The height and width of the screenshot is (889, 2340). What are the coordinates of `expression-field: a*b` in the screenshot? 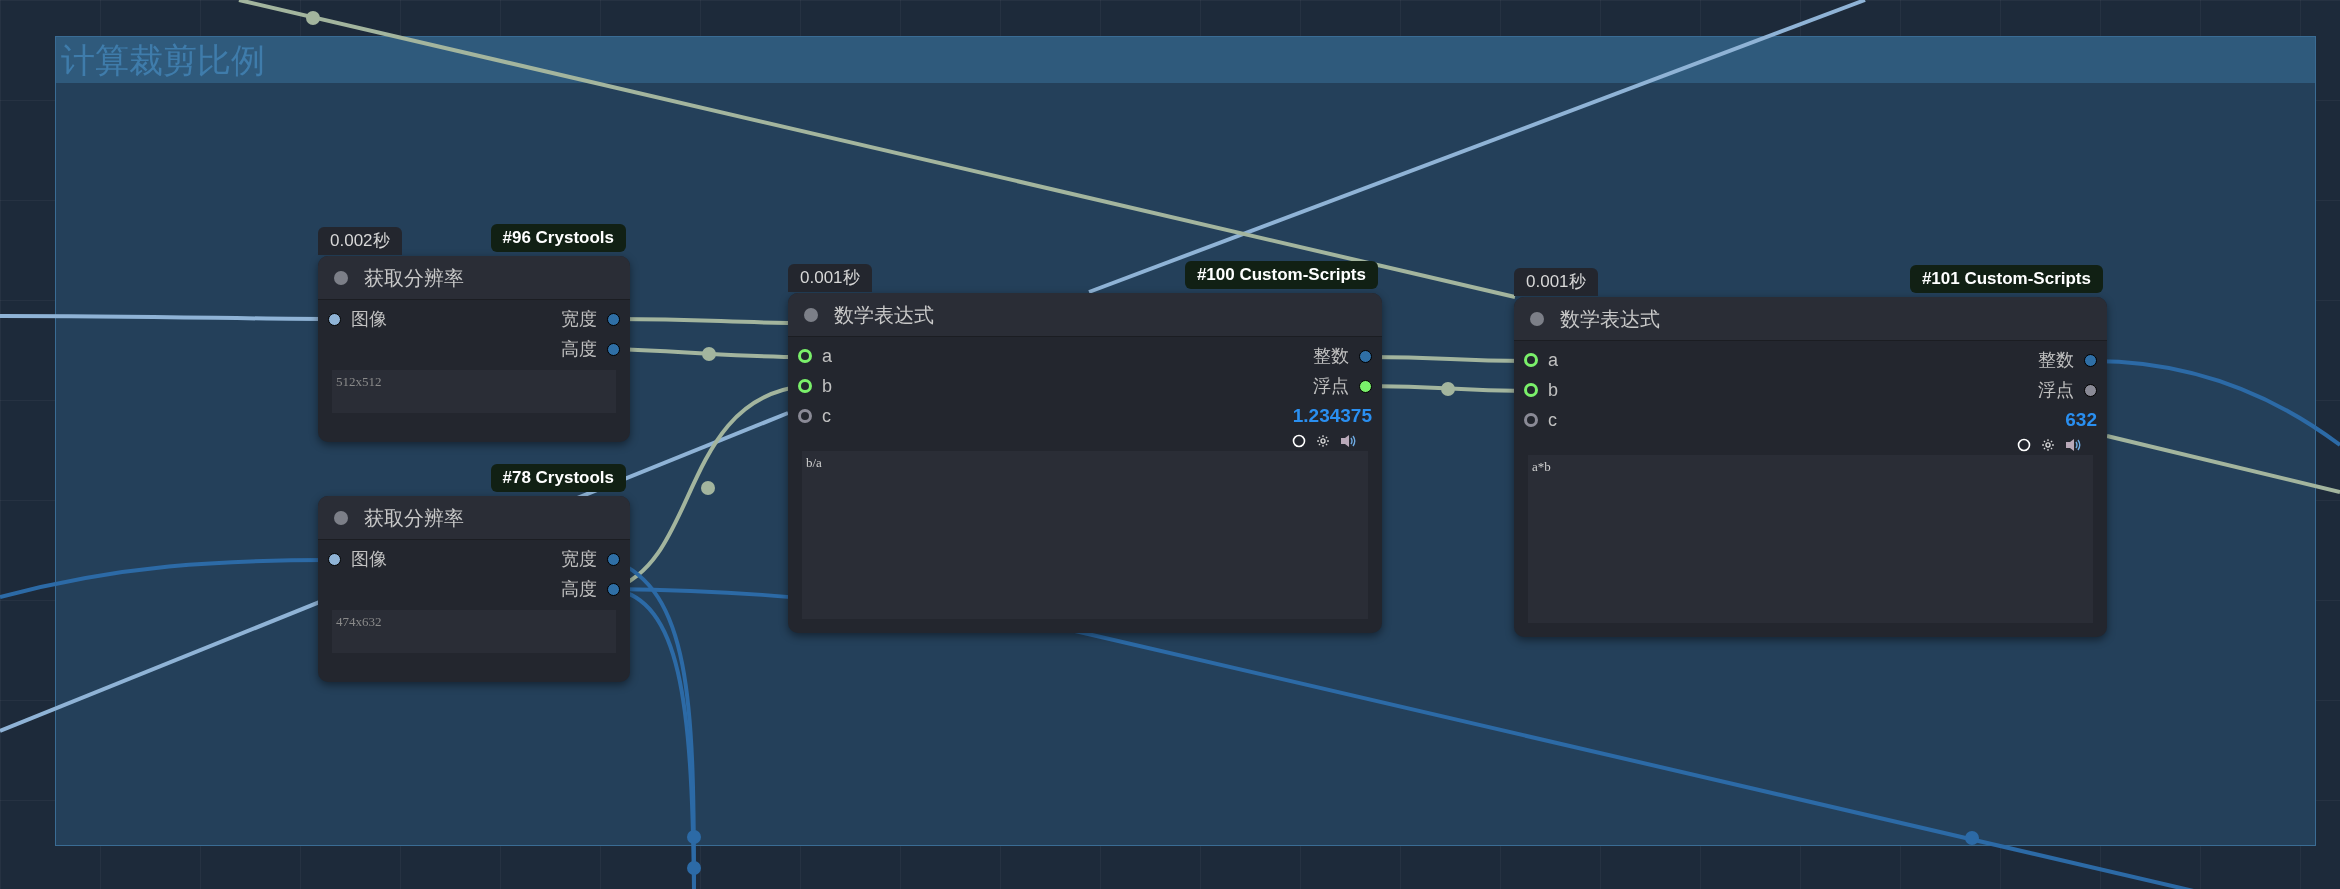 It's located at (1810, 539).